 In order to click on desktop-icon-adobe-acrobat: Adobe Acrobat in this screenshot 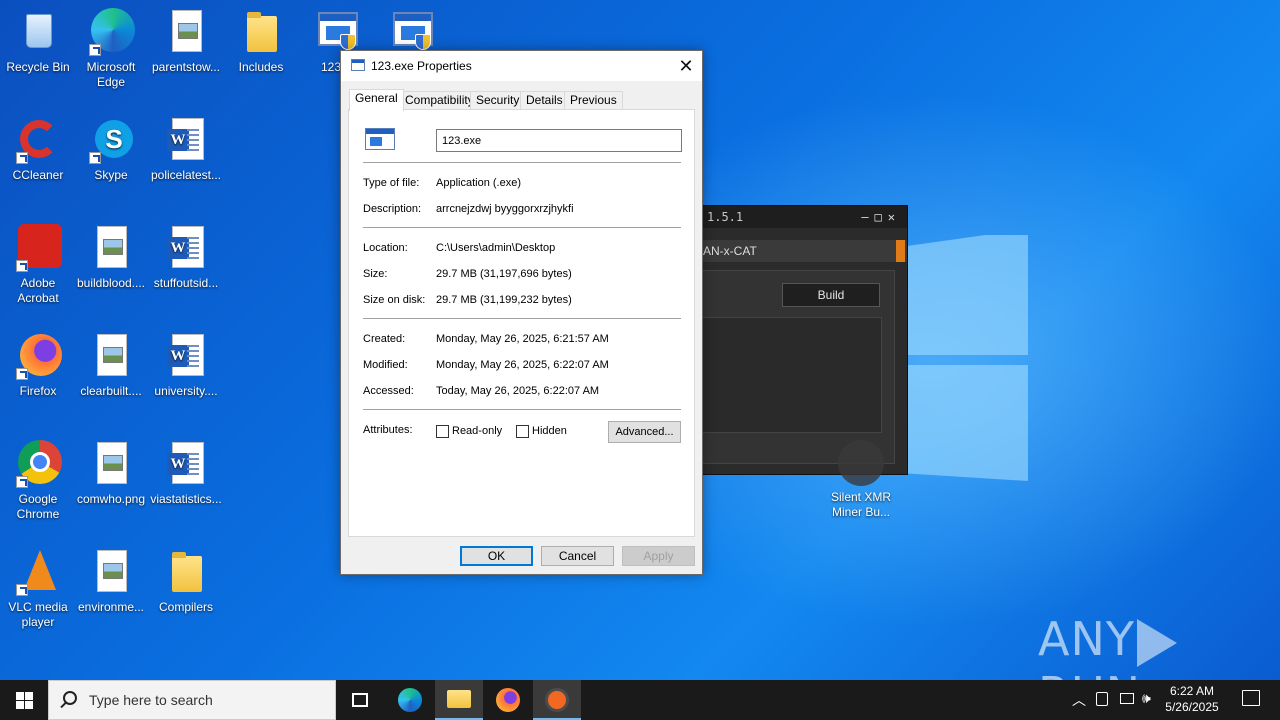, I will do `click(38, 265)`.